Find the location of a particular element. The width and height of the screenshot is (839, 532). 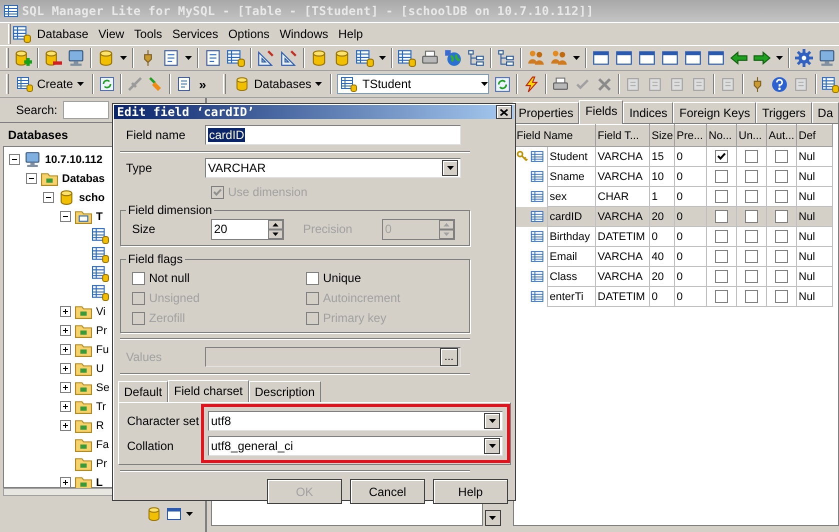

tab: Da is located at coordinates (825, 112).